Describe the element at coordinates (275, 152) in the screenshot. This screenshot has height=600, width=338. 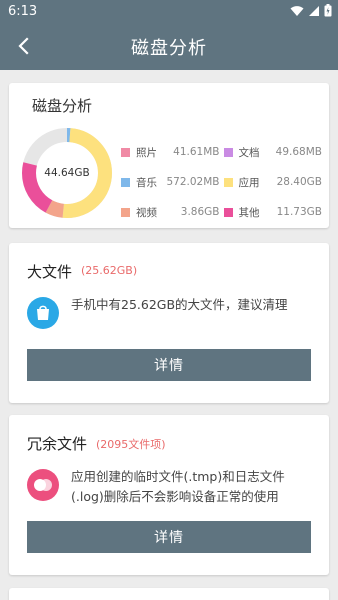
I see `legend-item-documents: 文档 49.68MB` at that location.